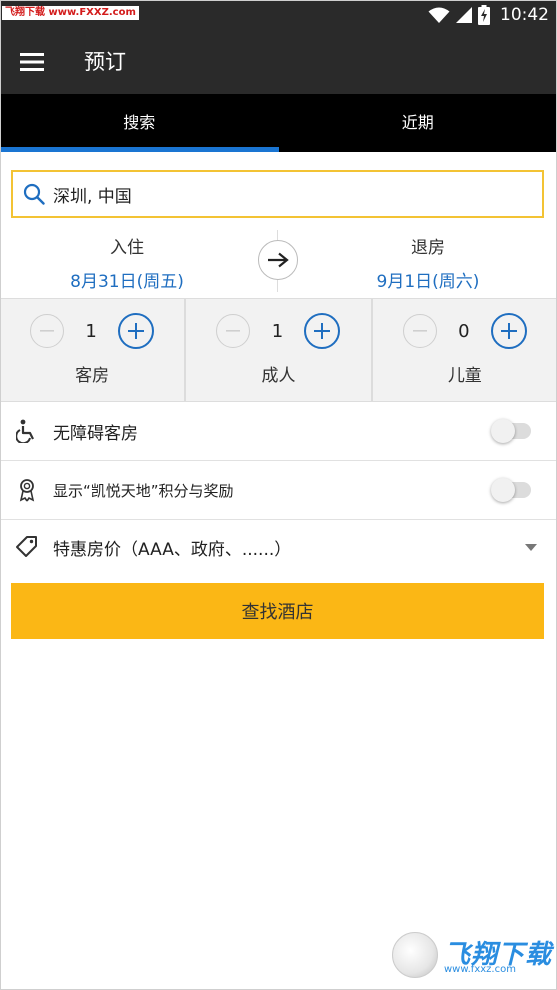 The image size is (557, 990). I want to click on tab-search: 搜索, so click(139, 123).